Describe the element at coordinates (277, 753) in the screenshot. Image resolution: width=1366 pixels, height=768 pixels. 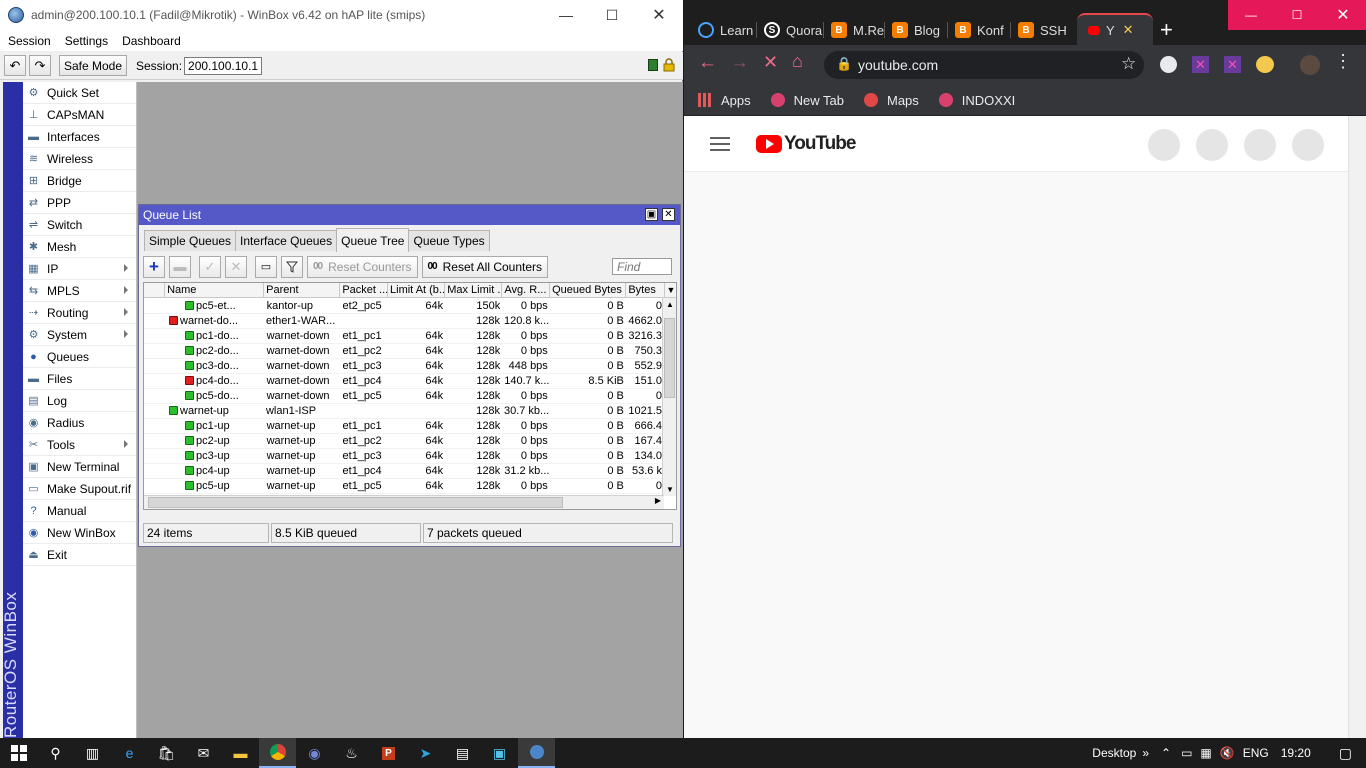
I see `chrome-taskbar-button` at that location.